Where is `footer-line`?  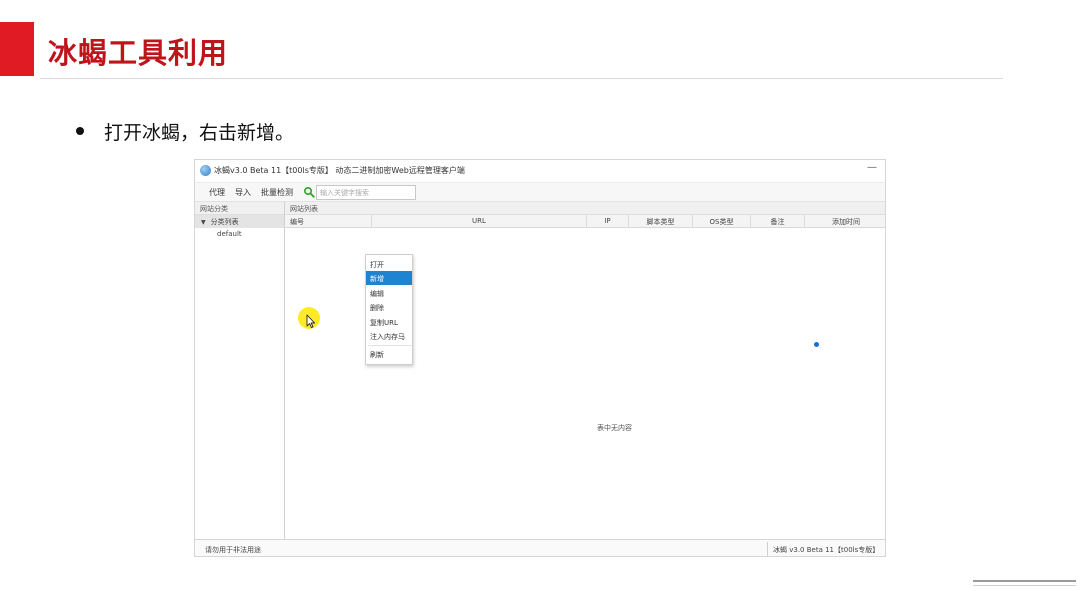 footer-line is located at coordinates (1024, 581).